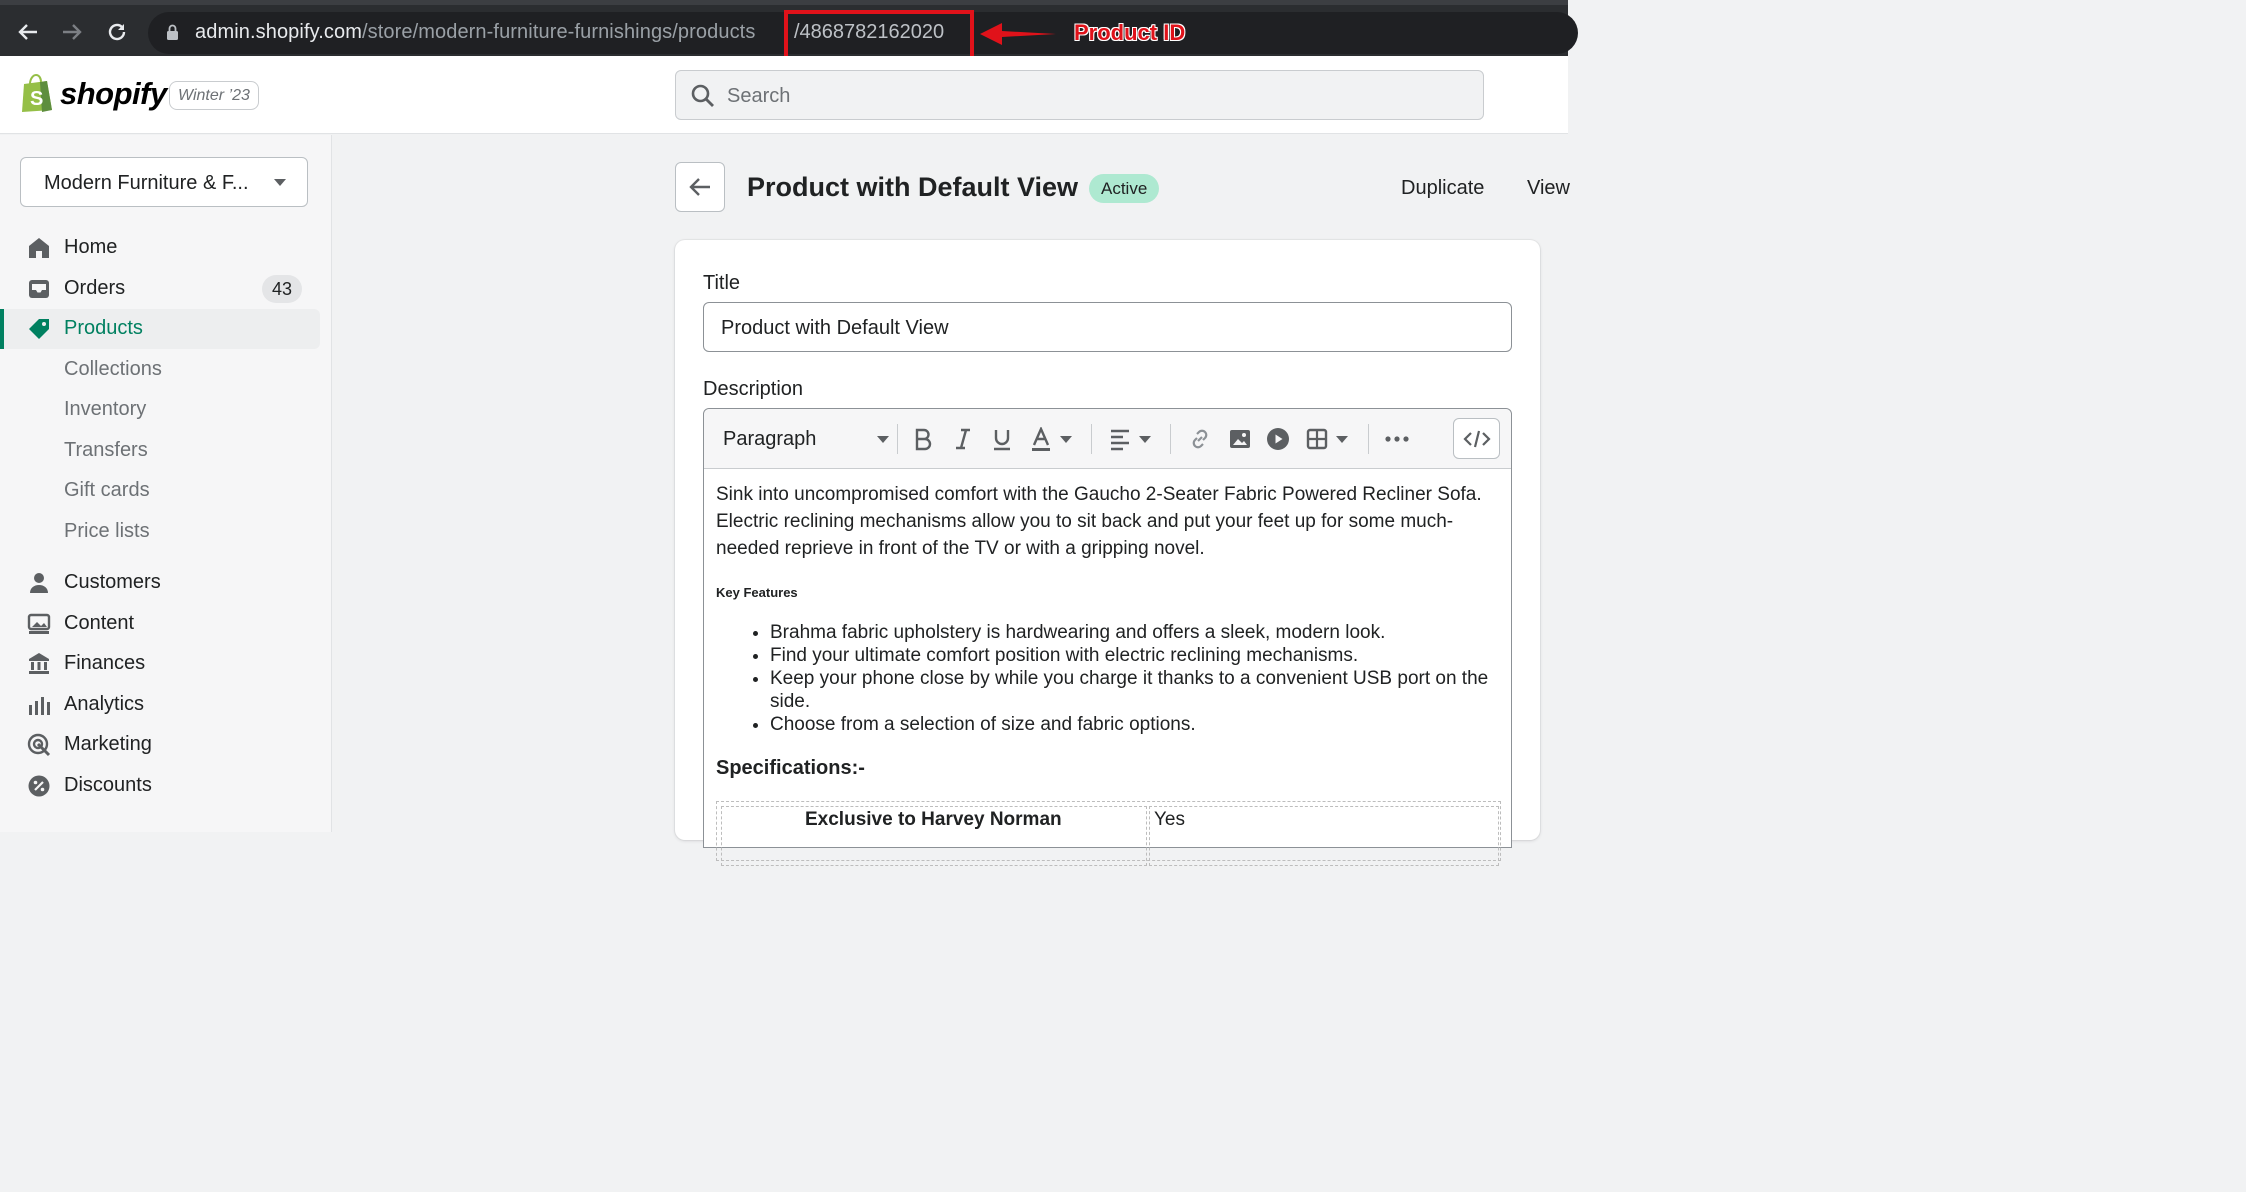 This screenshot has width=2246, height=1192. What do you see at coordinates (702, 95) in the screenshot?
I see `search-icon` at bounding box center [702, 95].